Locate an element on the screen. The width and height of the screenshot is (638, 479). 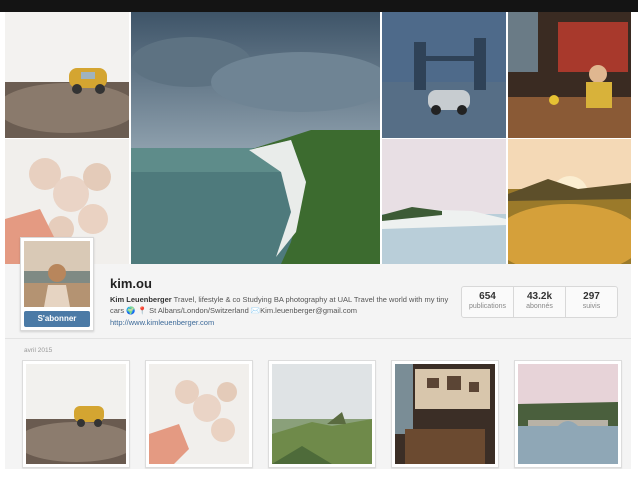
profile-username: kim.ou is located at coordinates (131, 283).